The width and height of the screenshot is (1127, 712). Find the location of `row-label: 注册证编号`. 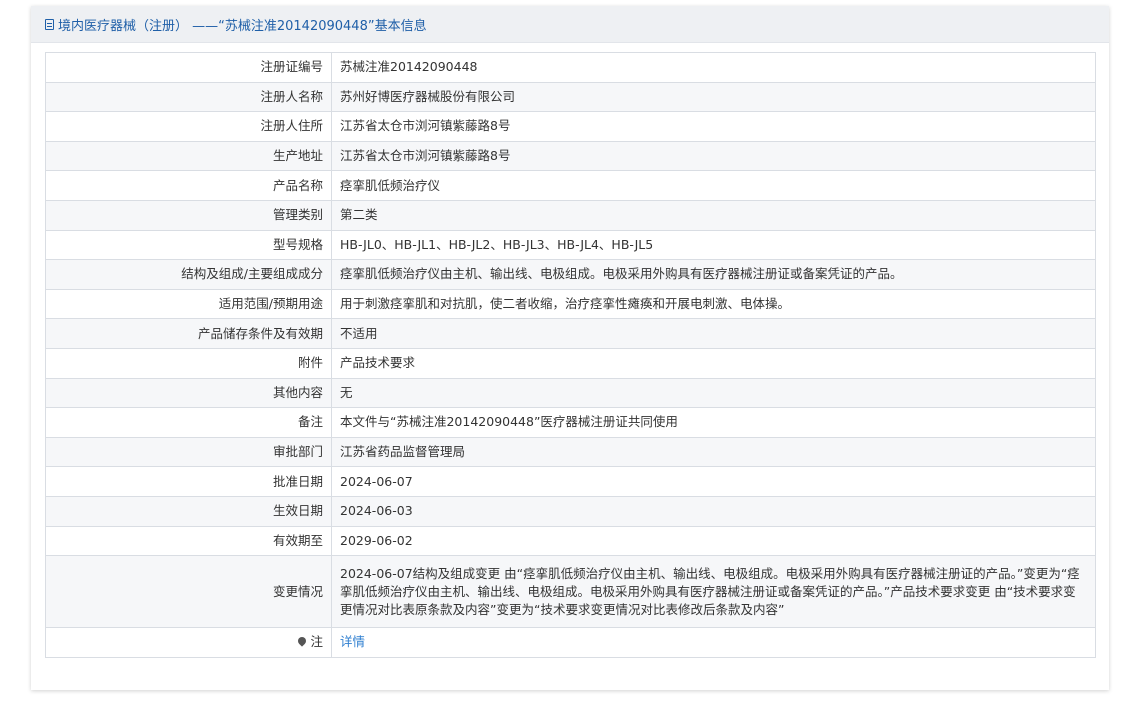

row-label: 注册证编号 is located at coordinates (188, 67).